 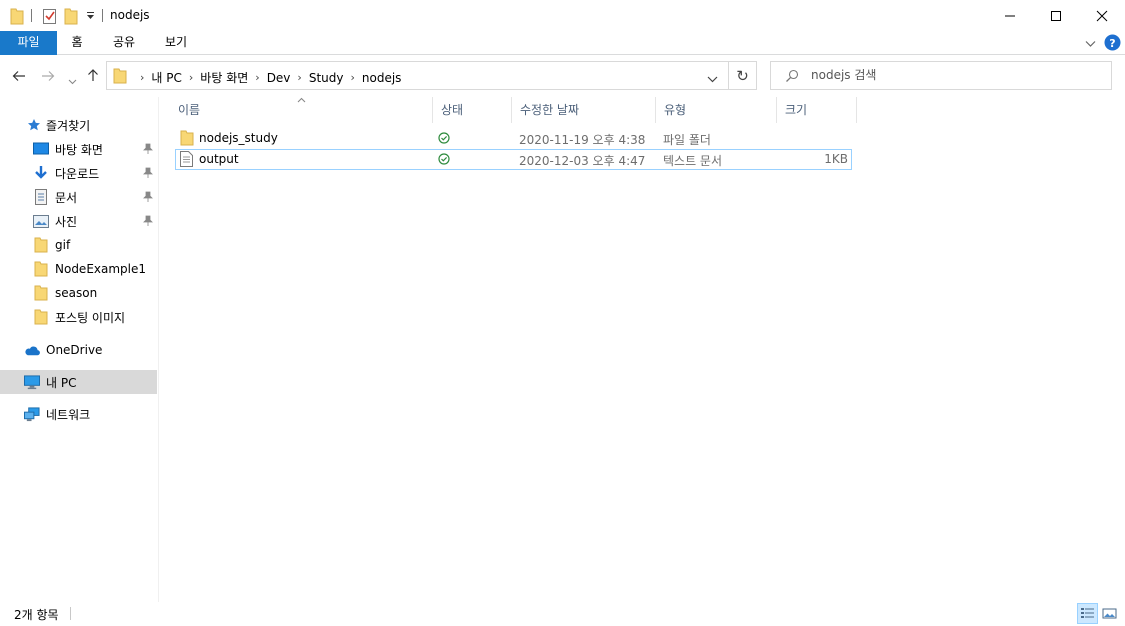 I want to click on nav-item-season: season, so click(x=78, y=293).